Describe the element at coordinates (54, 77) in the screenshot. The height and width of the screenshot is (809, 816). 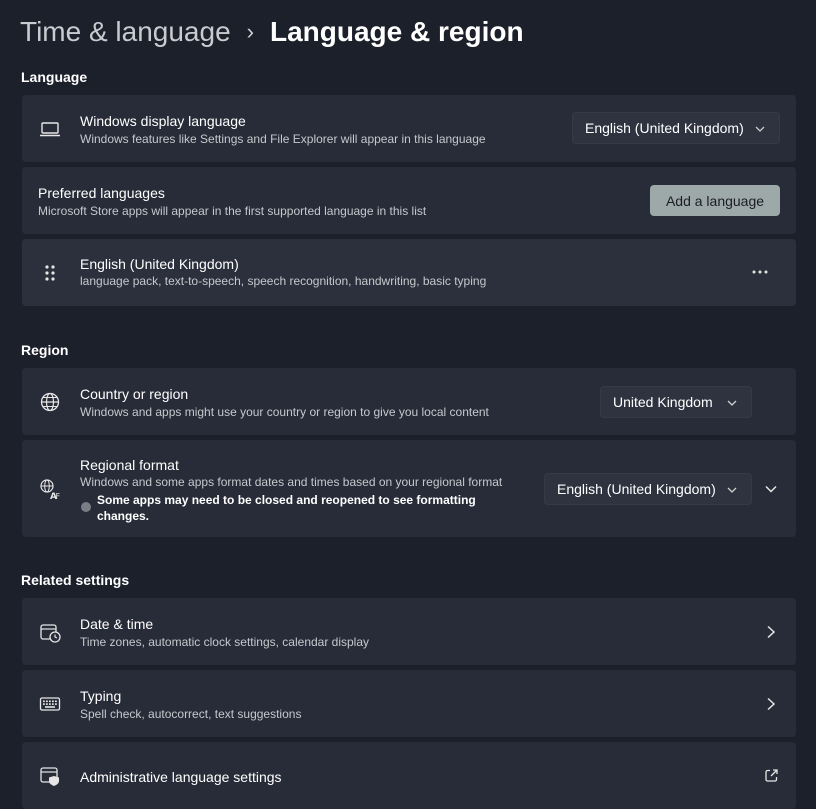
I see `section-title-language: Language` at that location.